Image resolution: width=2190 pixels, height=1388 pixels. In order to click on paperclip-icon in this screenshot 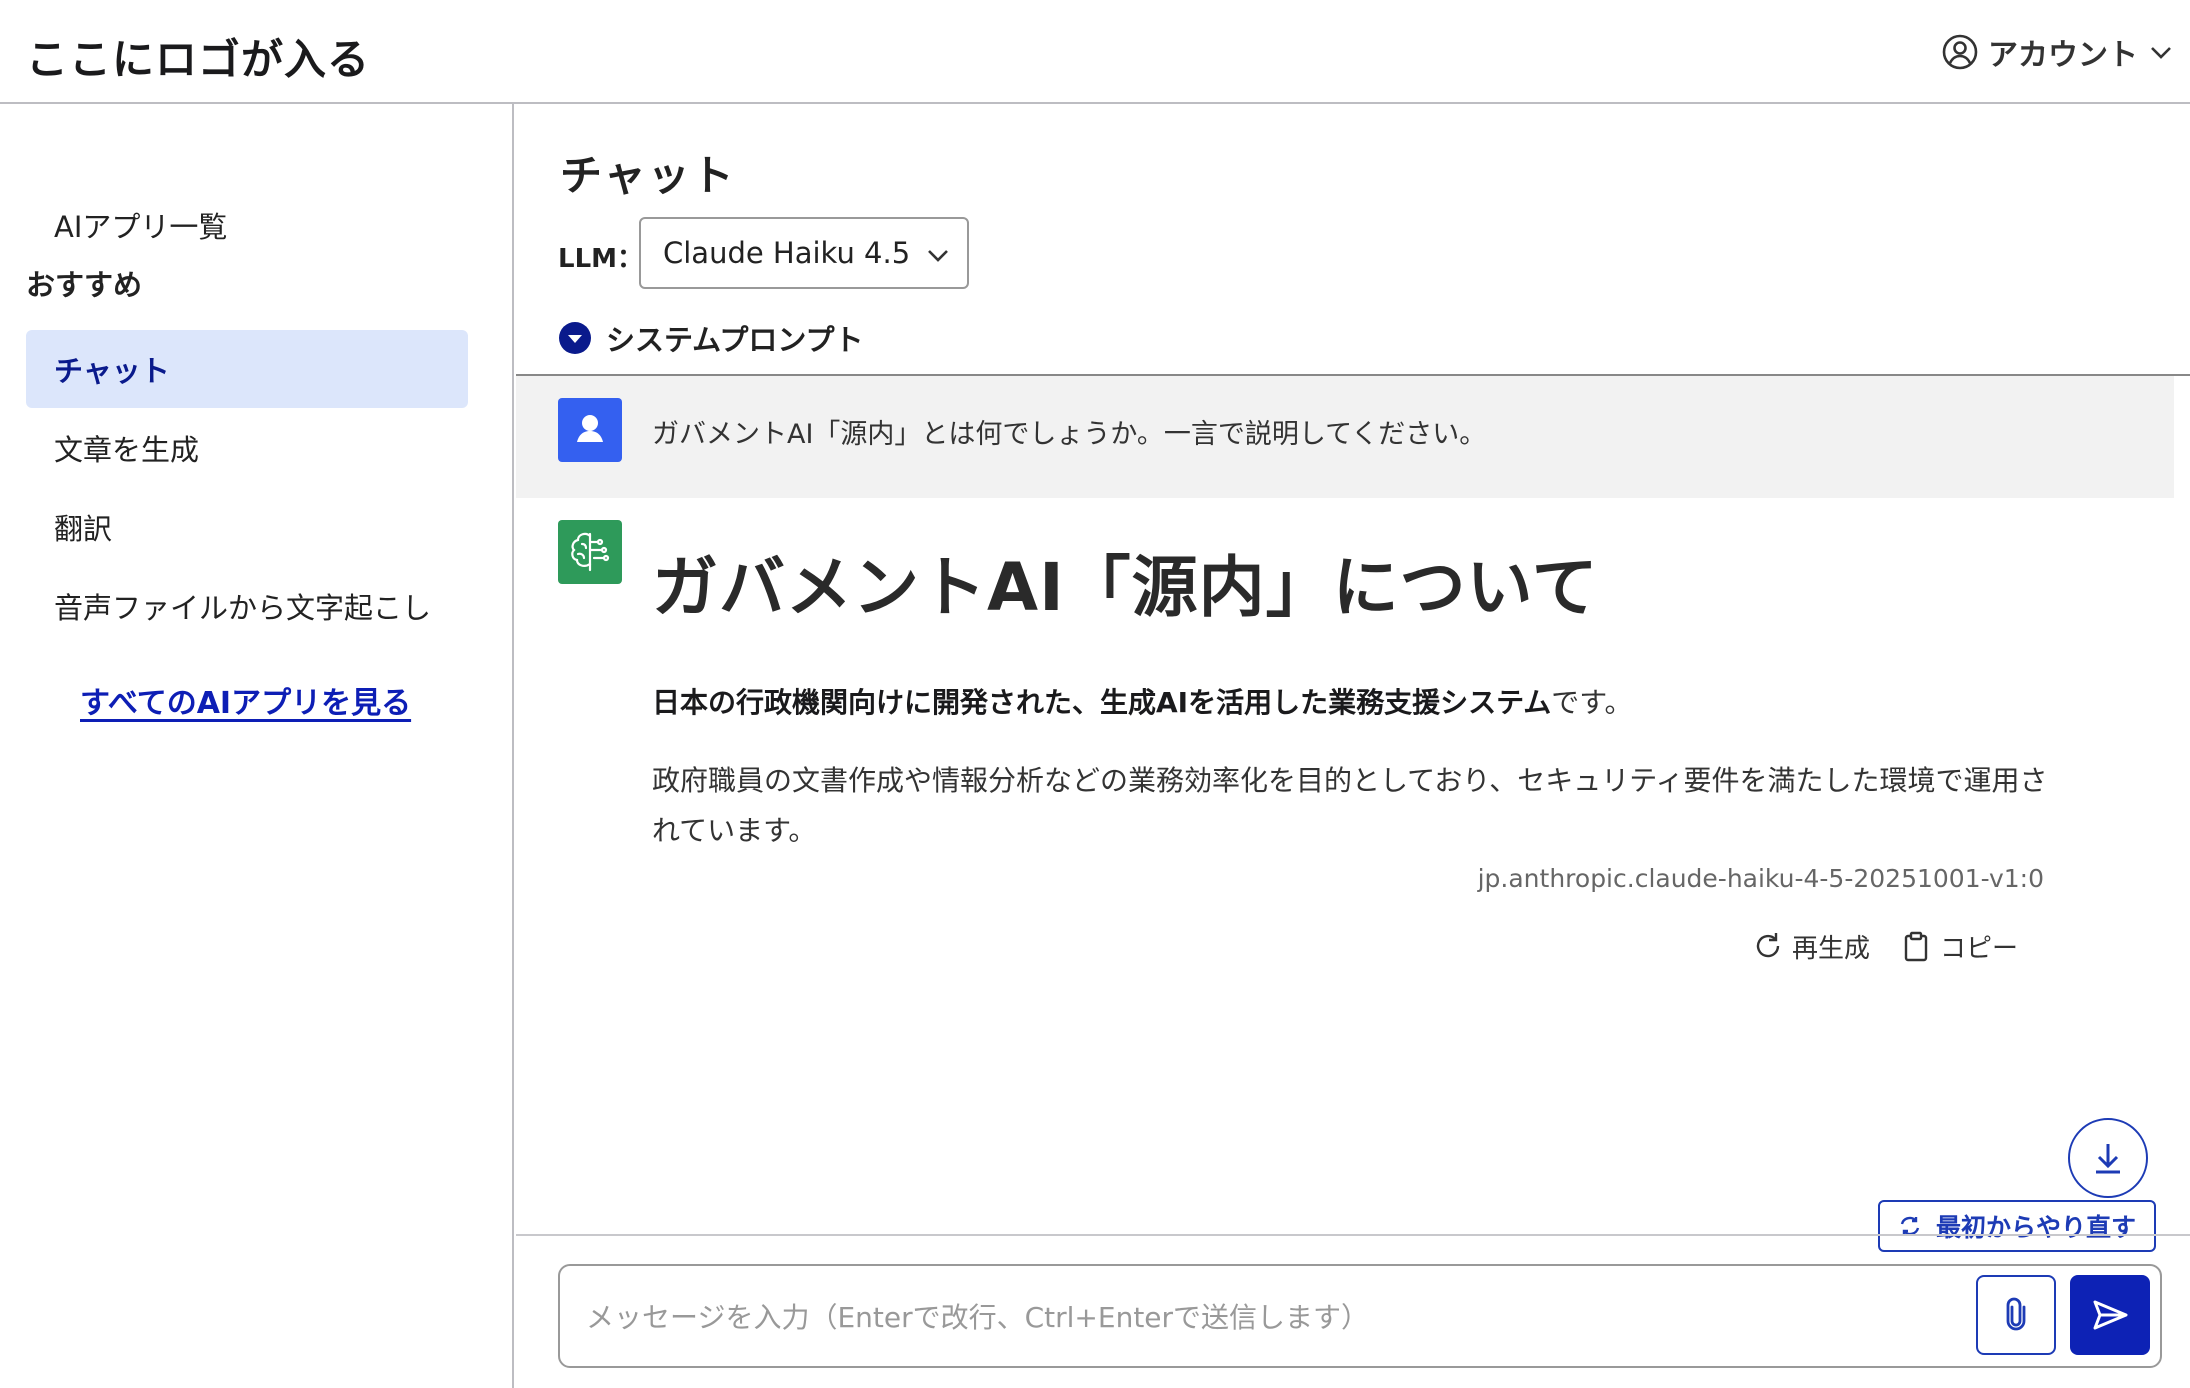, I will do `click(2016, 1314)`.